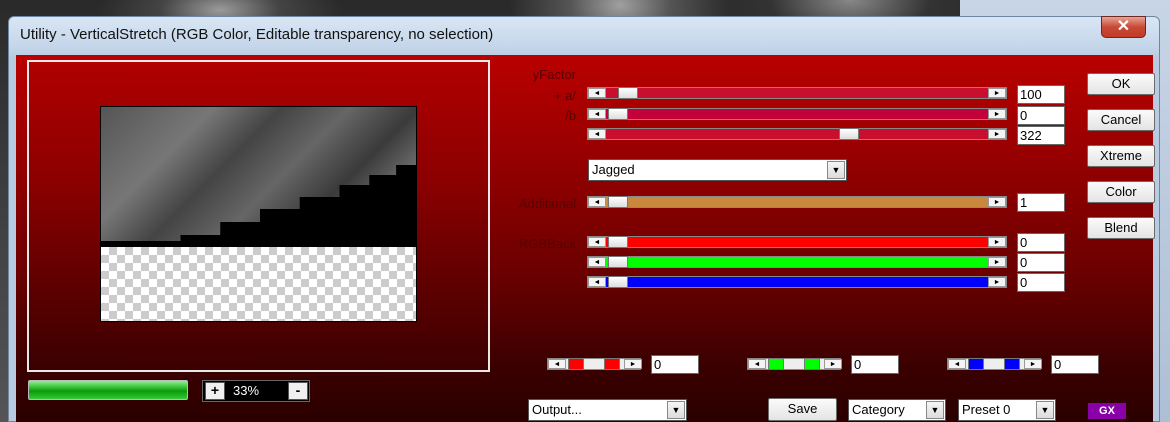  I want to click on mini-red-thumb-b, so click(612, 364).